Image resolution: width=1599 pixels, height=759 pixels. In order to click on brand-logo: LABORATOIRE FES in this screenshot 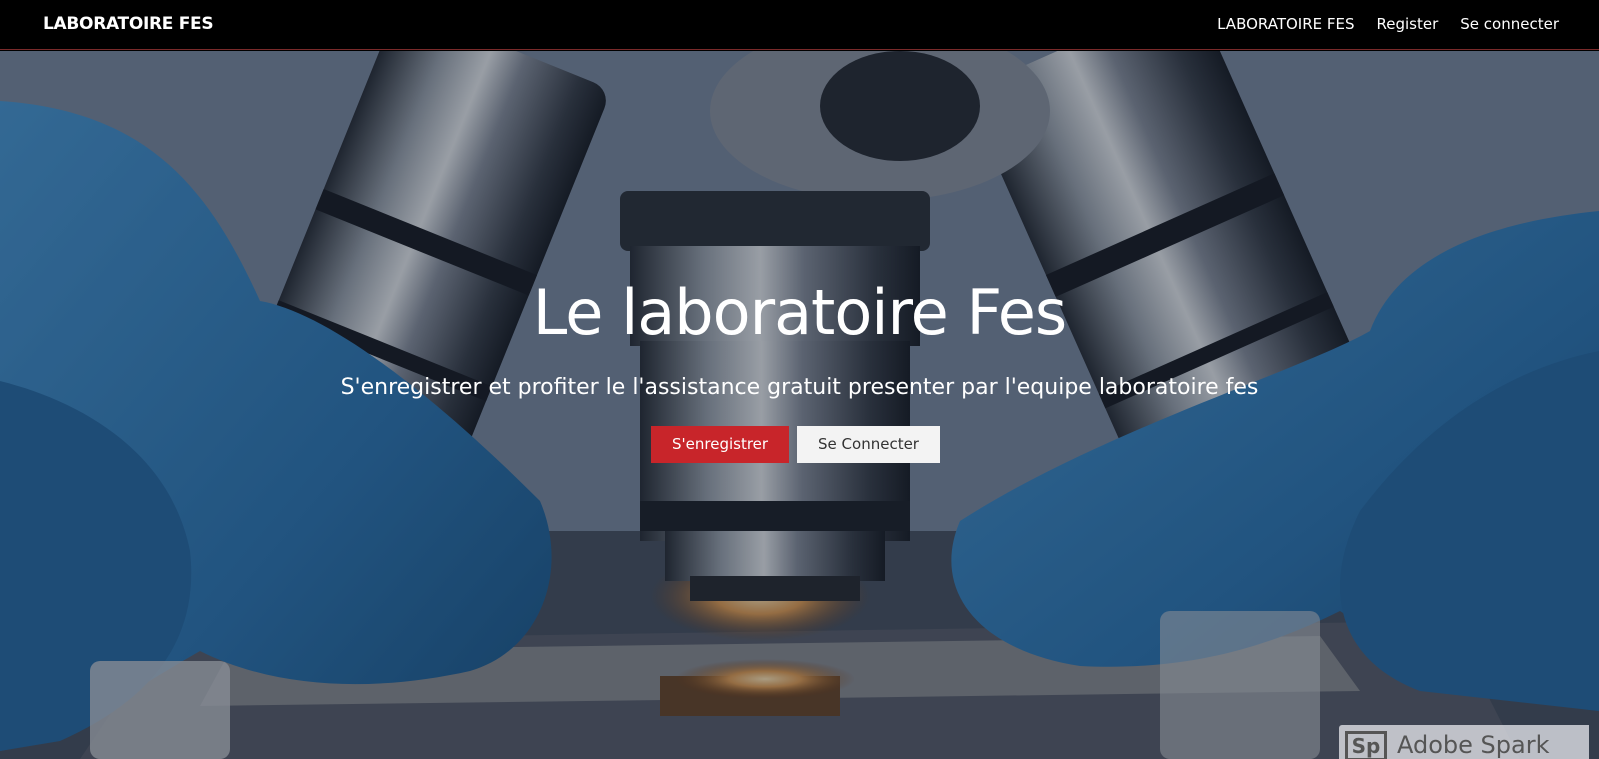, I will do `click(128, 24)`.